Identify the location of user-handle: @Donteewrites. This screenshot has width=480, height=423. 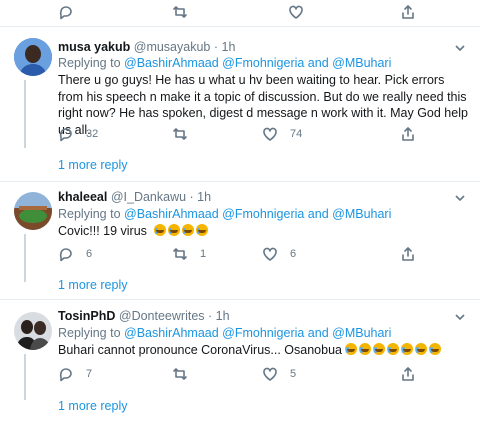
(162, 316).